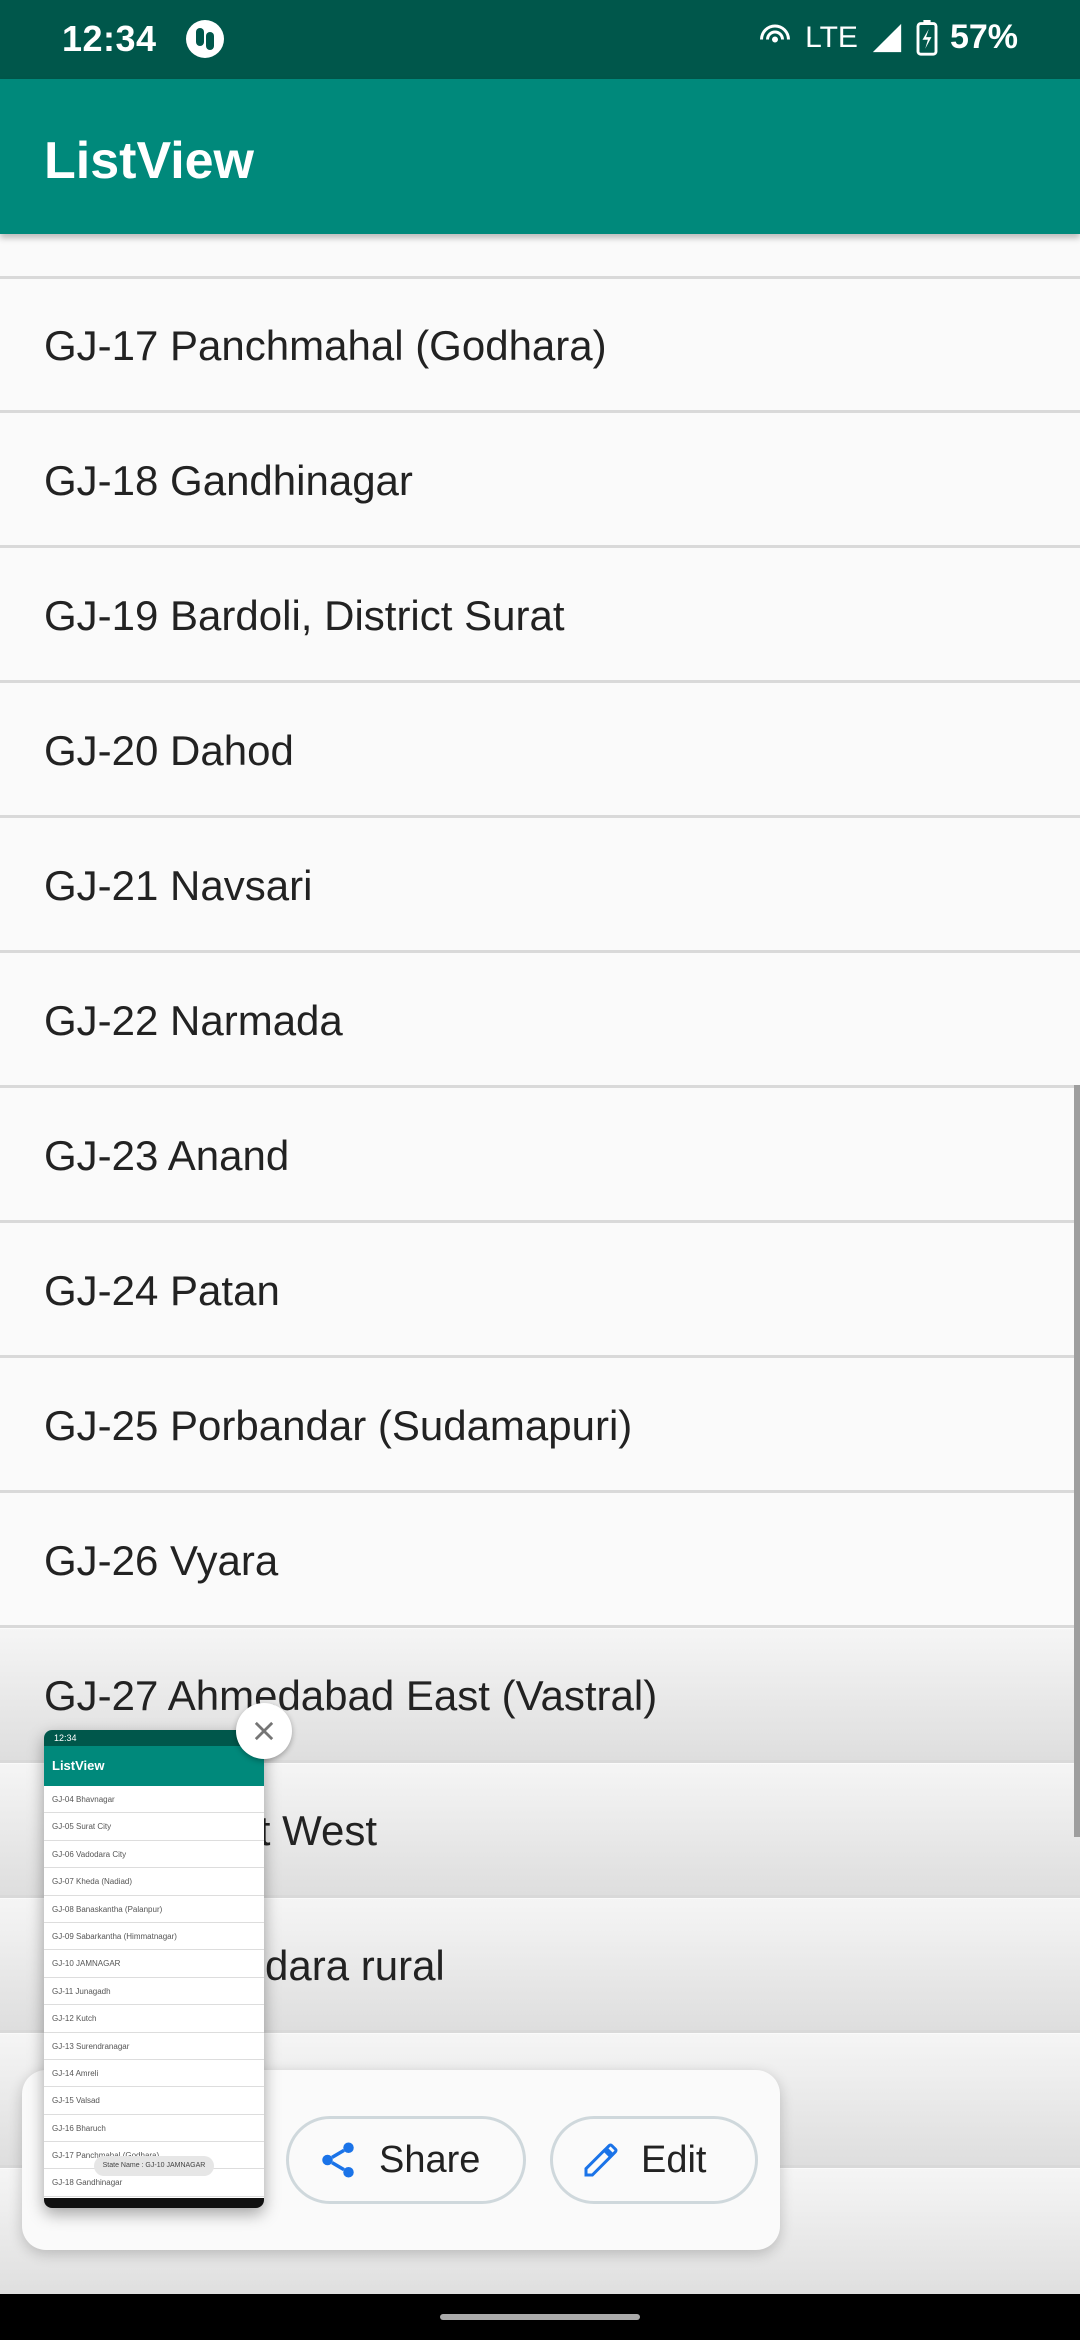 This screenshot has height=2340, width=1080. I want to click on thumb-list-item: GJ-04 Bhavnagar, so click(154, 1800).